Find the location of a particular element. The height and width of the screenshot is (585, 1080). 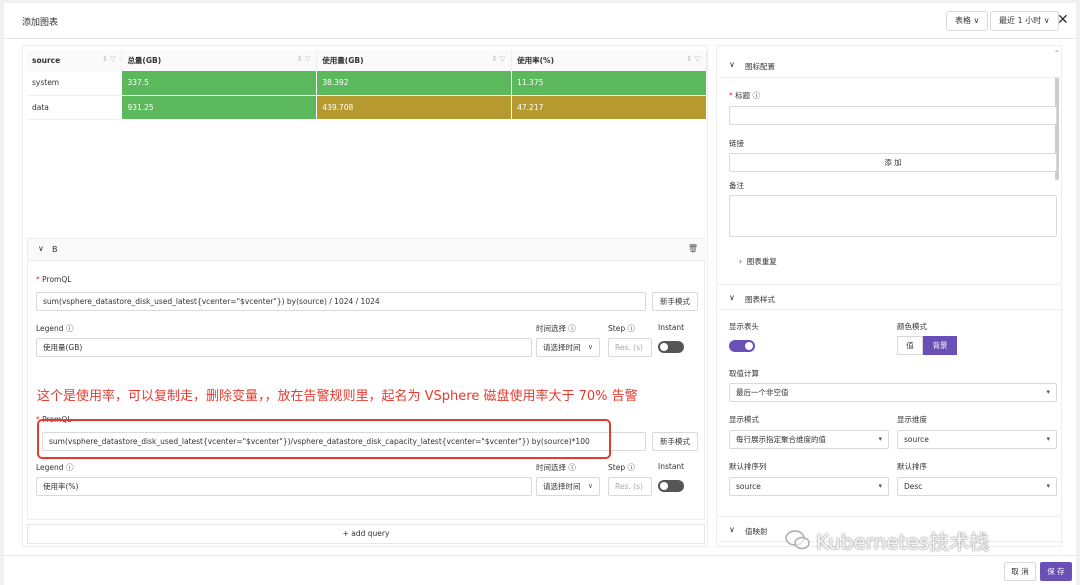

legend-input: 使用率(%) is located at coordinates (284, 486).